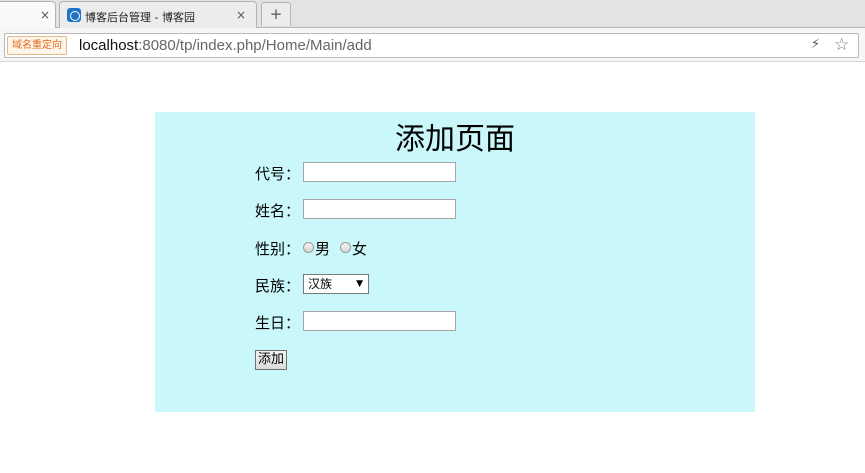 This screenshot has height=473, width=865. I want to click on gender-label: 性别：, so click(278, 249).